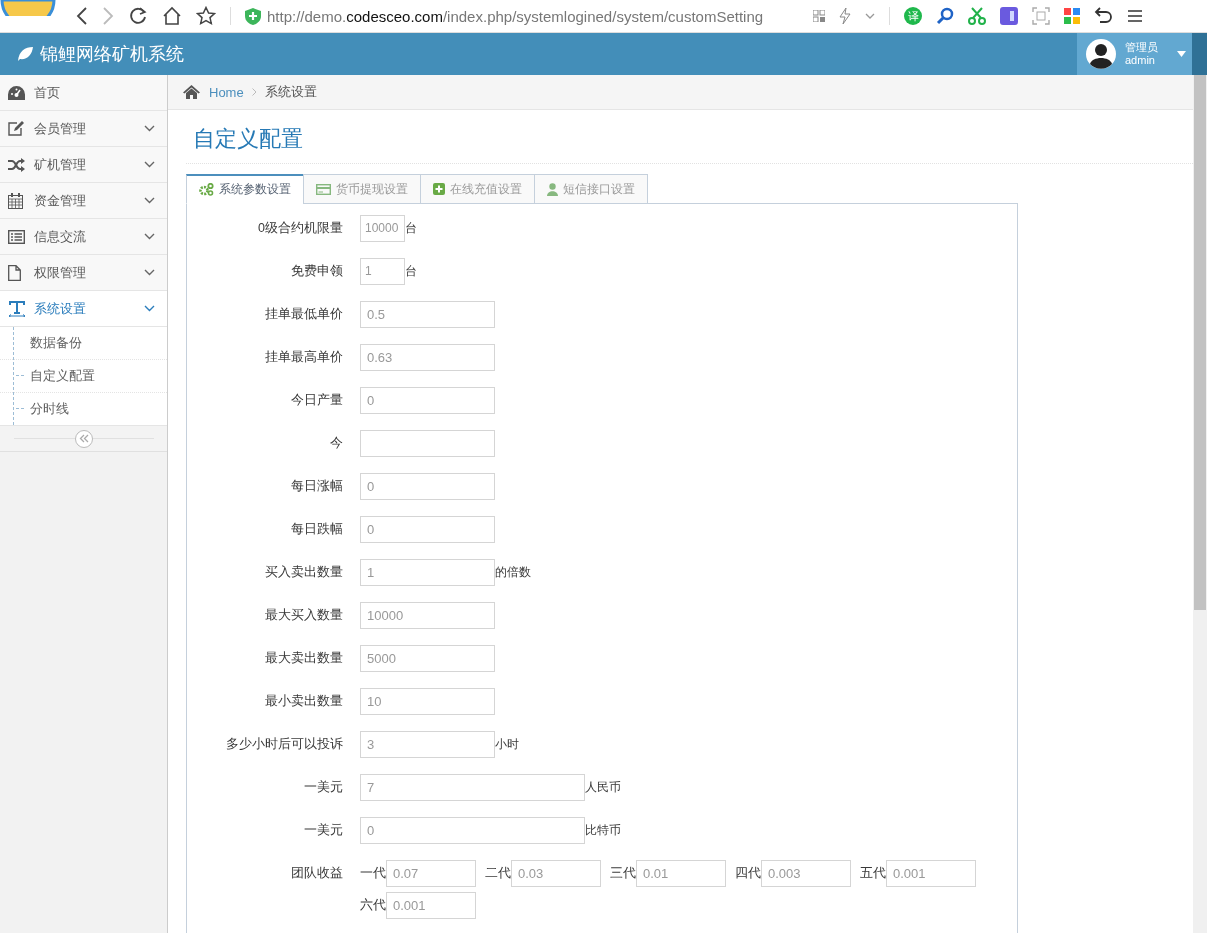  What do you see at coordinates (552, 189) in the screenshot?
I see `user-icon` at bounding box center [552, 189].